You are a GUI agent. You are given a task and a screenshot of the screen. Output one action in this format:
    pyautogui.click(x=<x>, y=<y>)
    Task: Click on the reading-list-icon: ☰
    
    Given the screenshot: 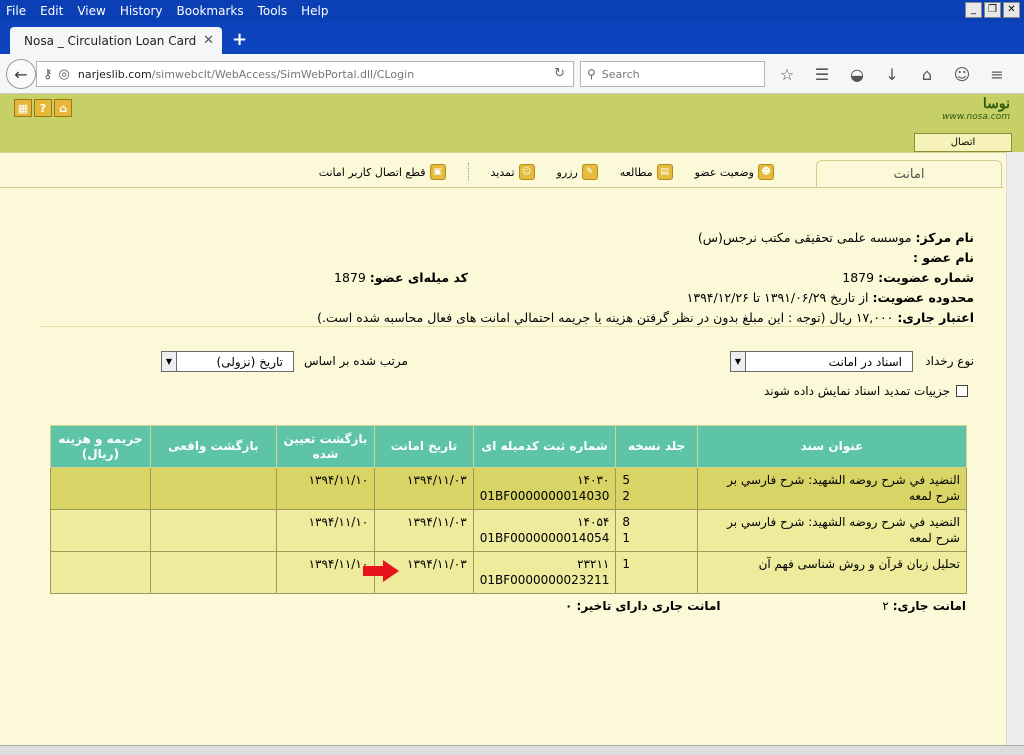 What is the action you would take?
    pyautogui.click(x=822, y=74)
    